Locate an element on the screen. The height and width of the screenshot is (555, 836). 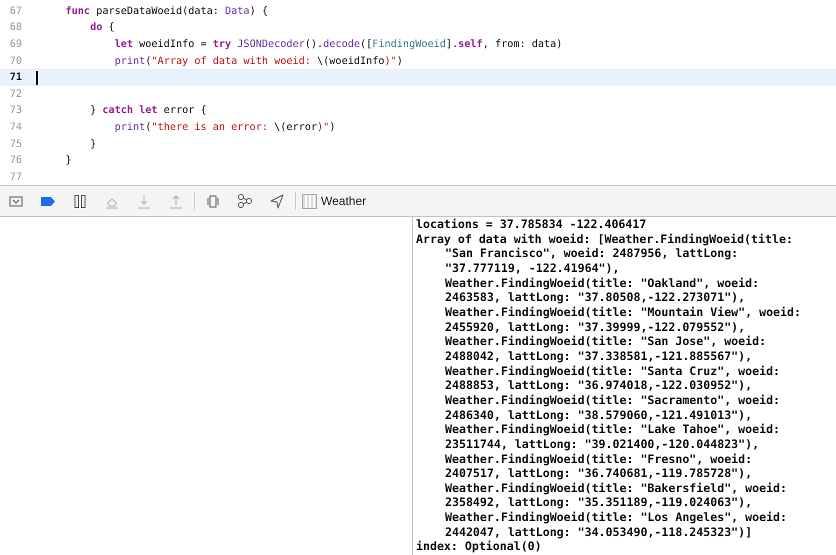
line-number: 75 is located at coordinates (15, 144).